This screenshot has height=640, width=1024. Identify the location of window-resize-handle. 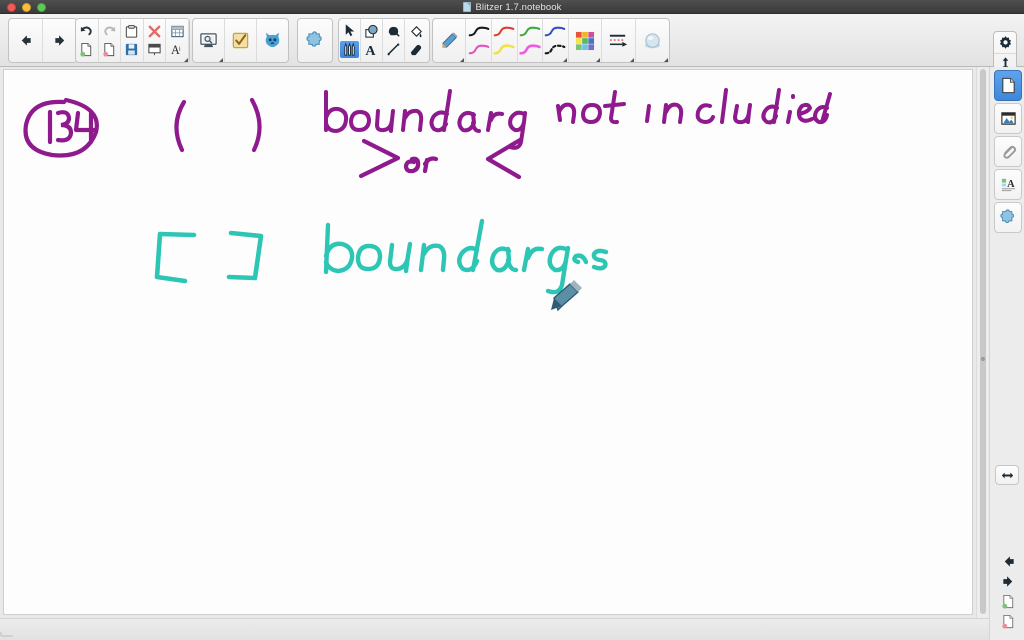
(7, 630).